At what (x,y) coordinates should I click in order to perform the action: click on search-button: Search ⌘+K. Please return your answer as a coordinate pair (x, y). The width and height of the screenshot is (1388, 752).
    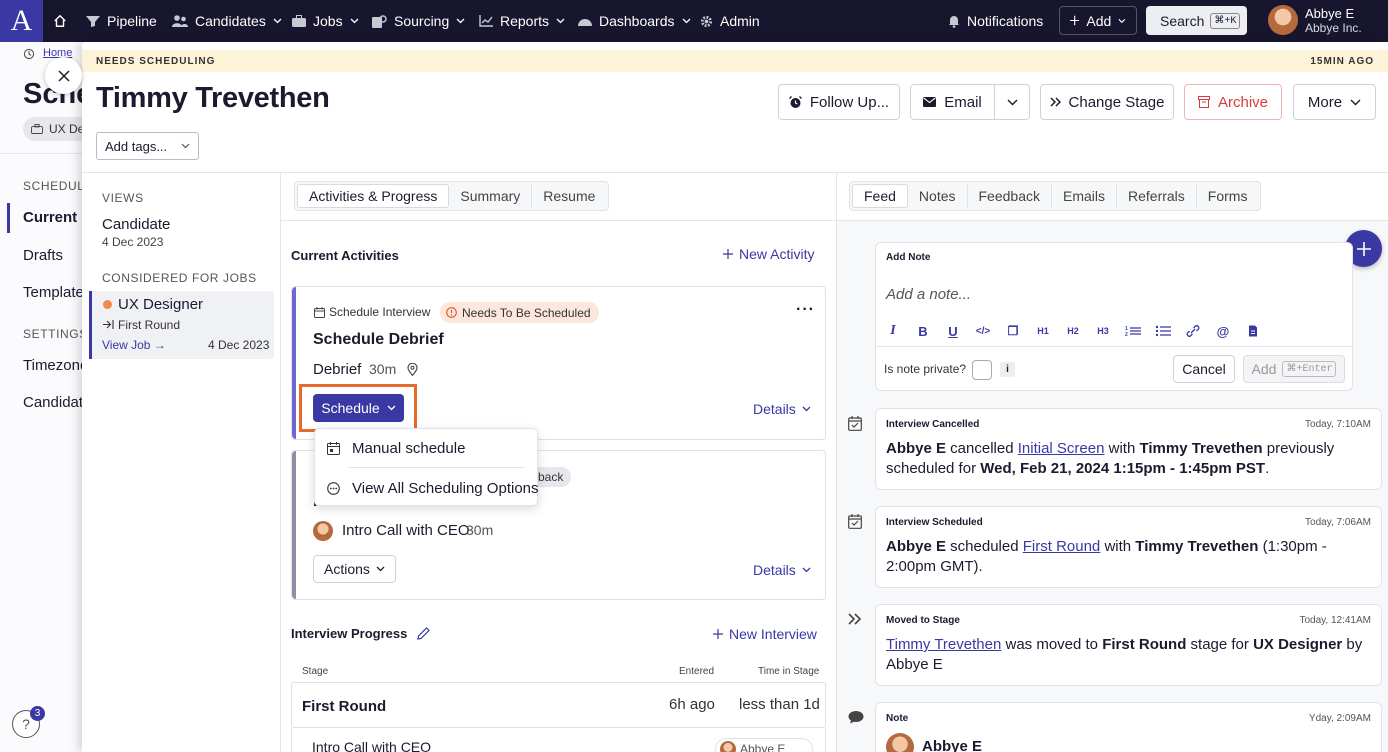
    Looking at the image, I should click on (1196, 20).